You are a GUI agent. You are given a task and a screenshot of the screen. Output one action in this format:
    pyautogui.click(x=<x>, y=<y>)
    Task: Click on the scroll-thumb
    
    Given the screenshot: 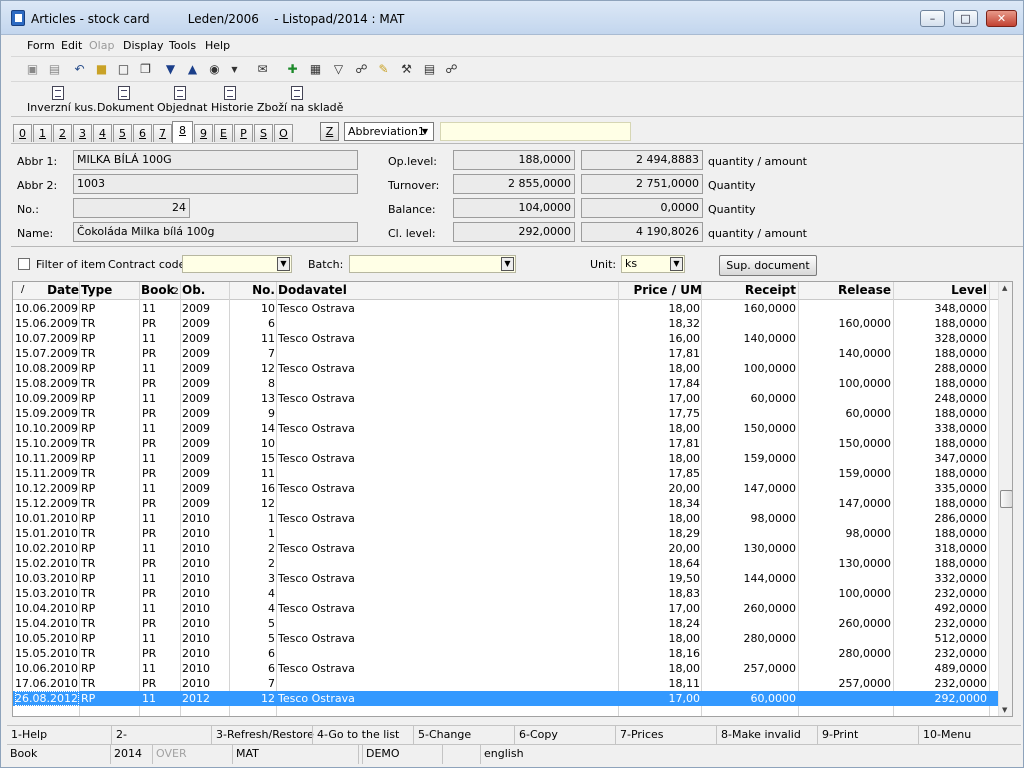 What is the action you would take?
    pyautogui.click(x=1006, y=499)
    